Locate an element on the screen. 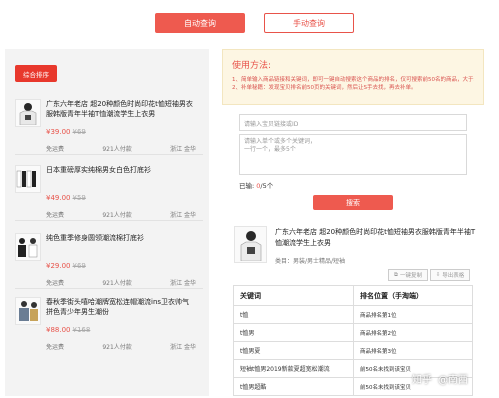 Image resolution: width=499 pixels, height=398 pixels. rank-cell: 商品排名第3位 is located at coordinates (413, 350).